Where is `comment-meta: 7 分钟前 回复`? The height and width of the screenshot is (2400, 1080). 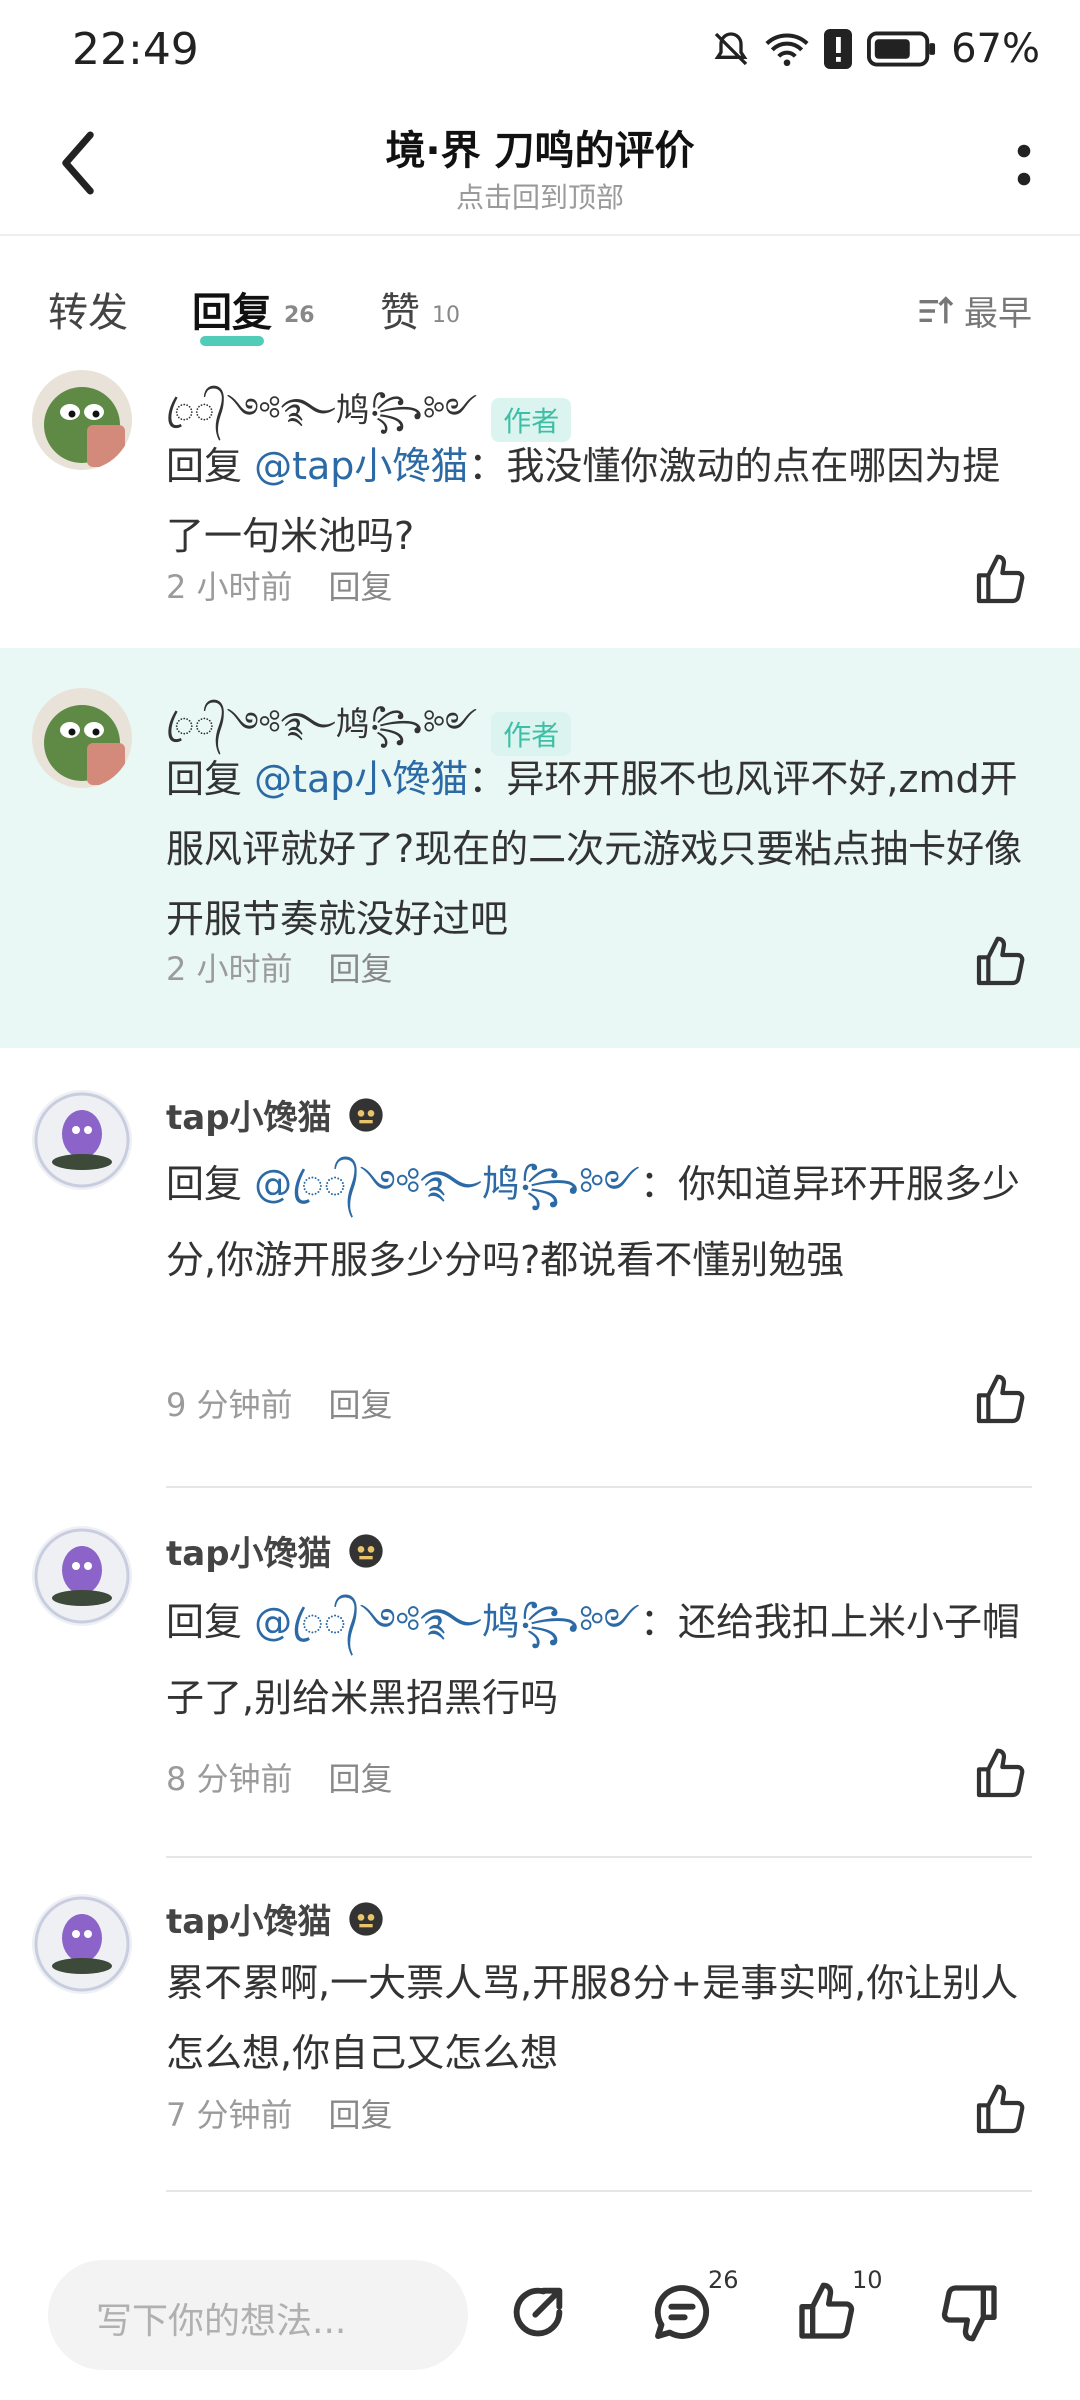
comment-meta: 7 分钟前 回复 is located at coordinates (279, 2113).